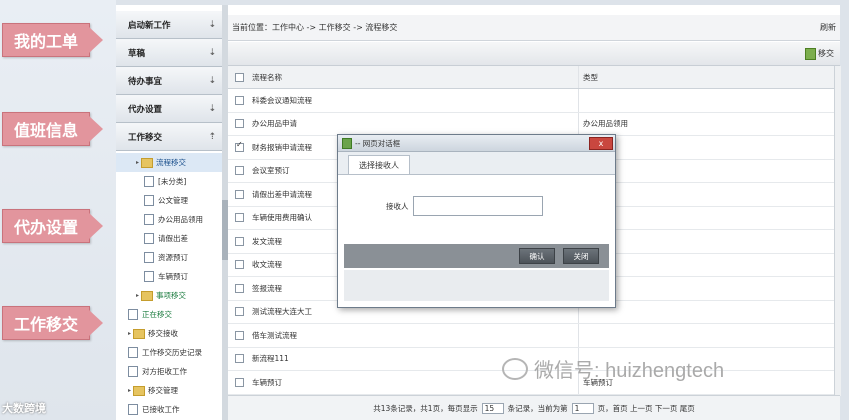  What do you see at coordinates (163, 390) in the screenshot?
I see `tree-item-label: 移交管理` at bounding box center [163, 390].